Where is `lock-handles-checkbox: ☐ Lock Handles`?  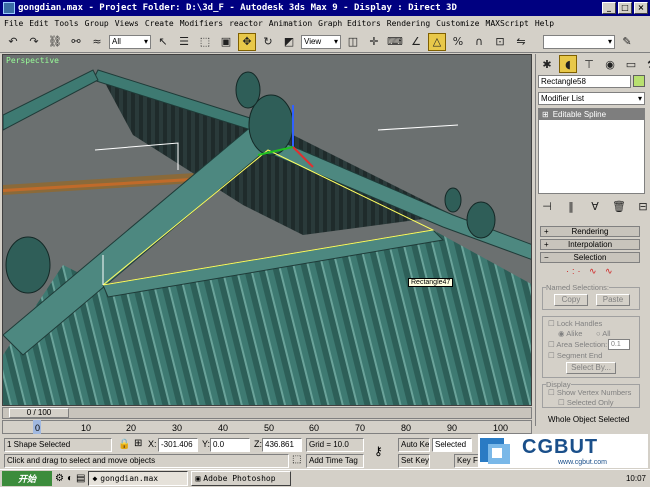
lock-handles-checkbox: ☐ Lock Handles is located at coordinates (575, 323).